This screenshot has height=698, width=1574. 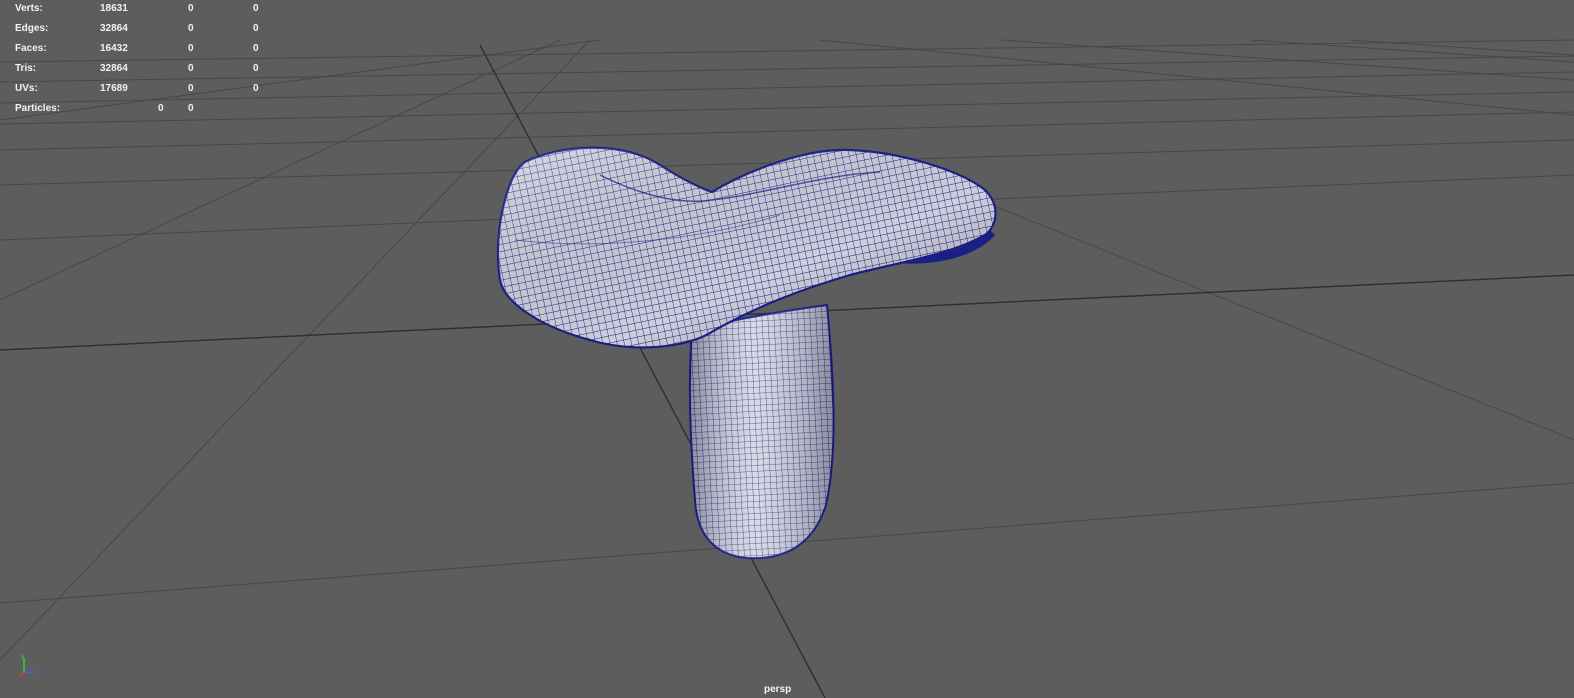 What do you see at coordinates (38, 672) in the screenshot?
I see `axis-z-label: z` at bounding box center [38, 672].